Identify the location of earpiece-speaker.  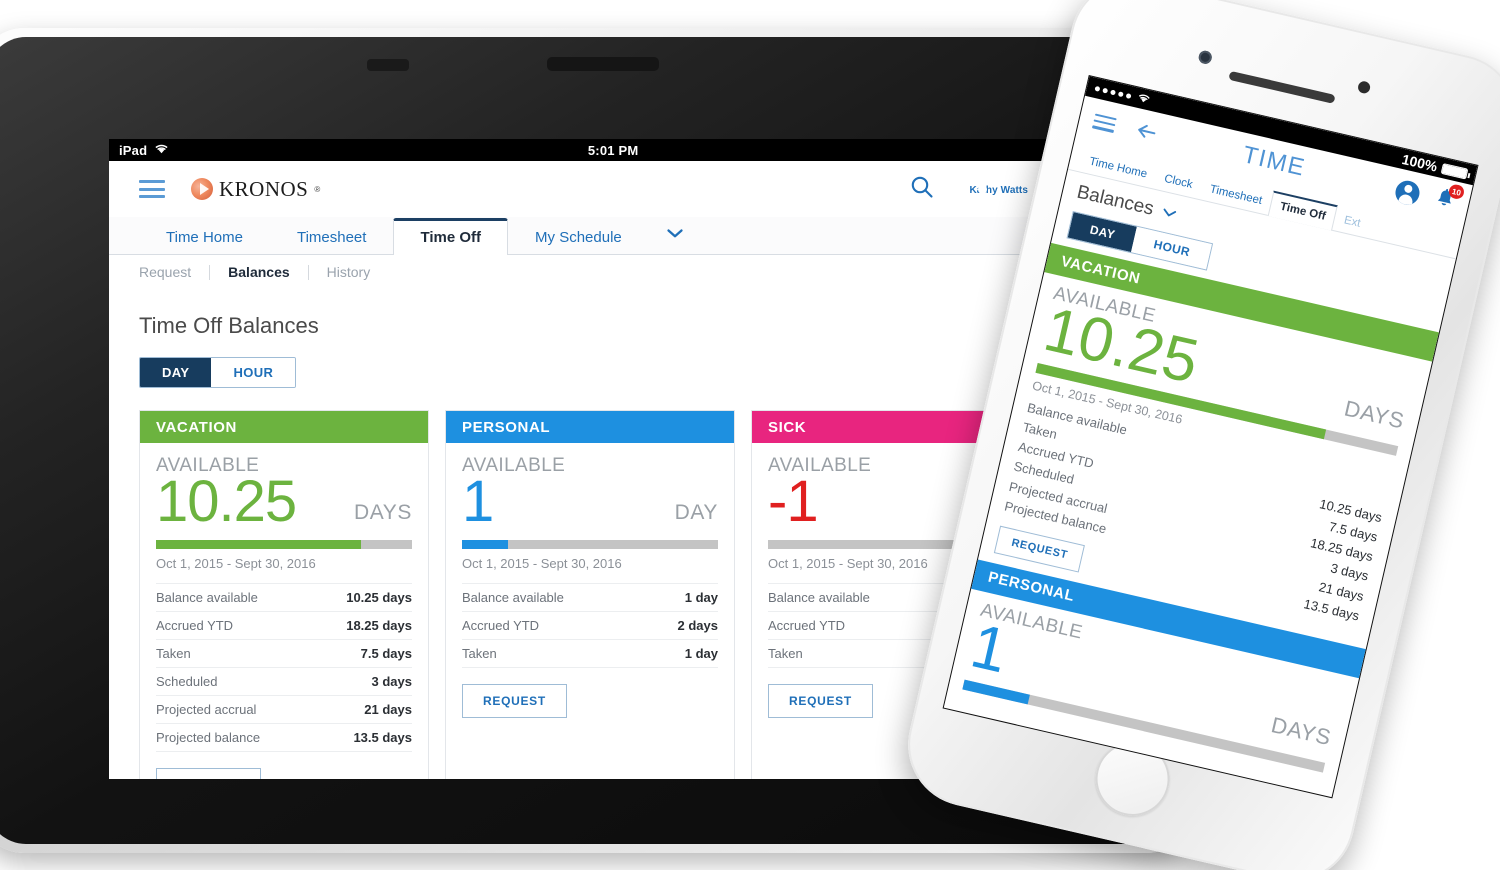
(1282, 87).